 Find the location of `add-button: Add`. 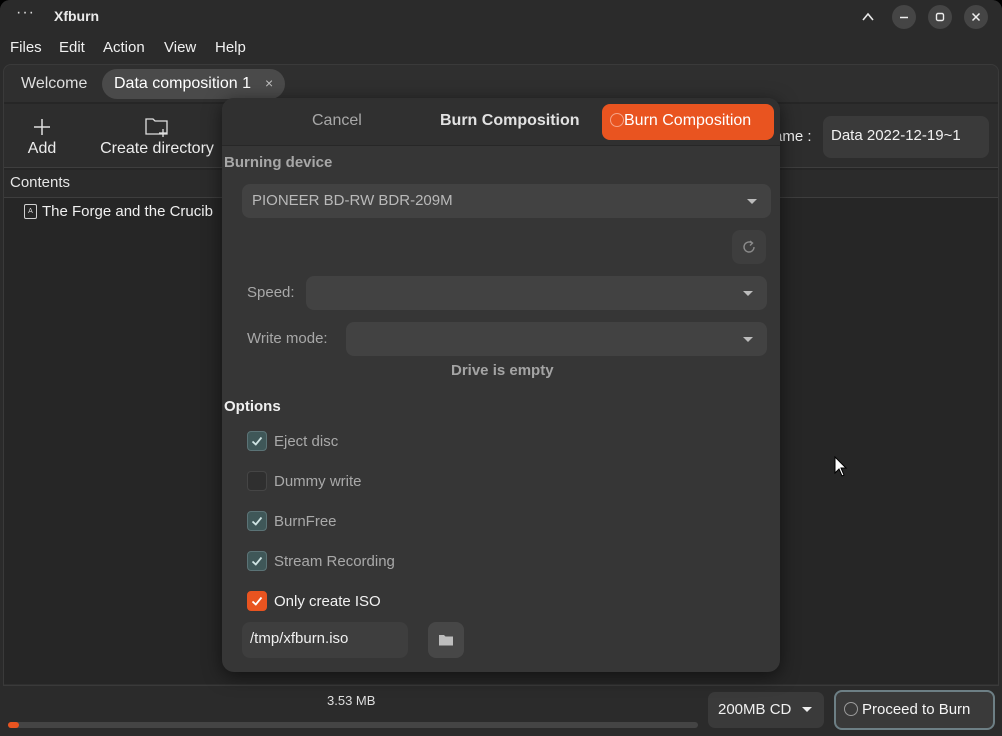

add-button: Add is located at coordinates (42, 135).